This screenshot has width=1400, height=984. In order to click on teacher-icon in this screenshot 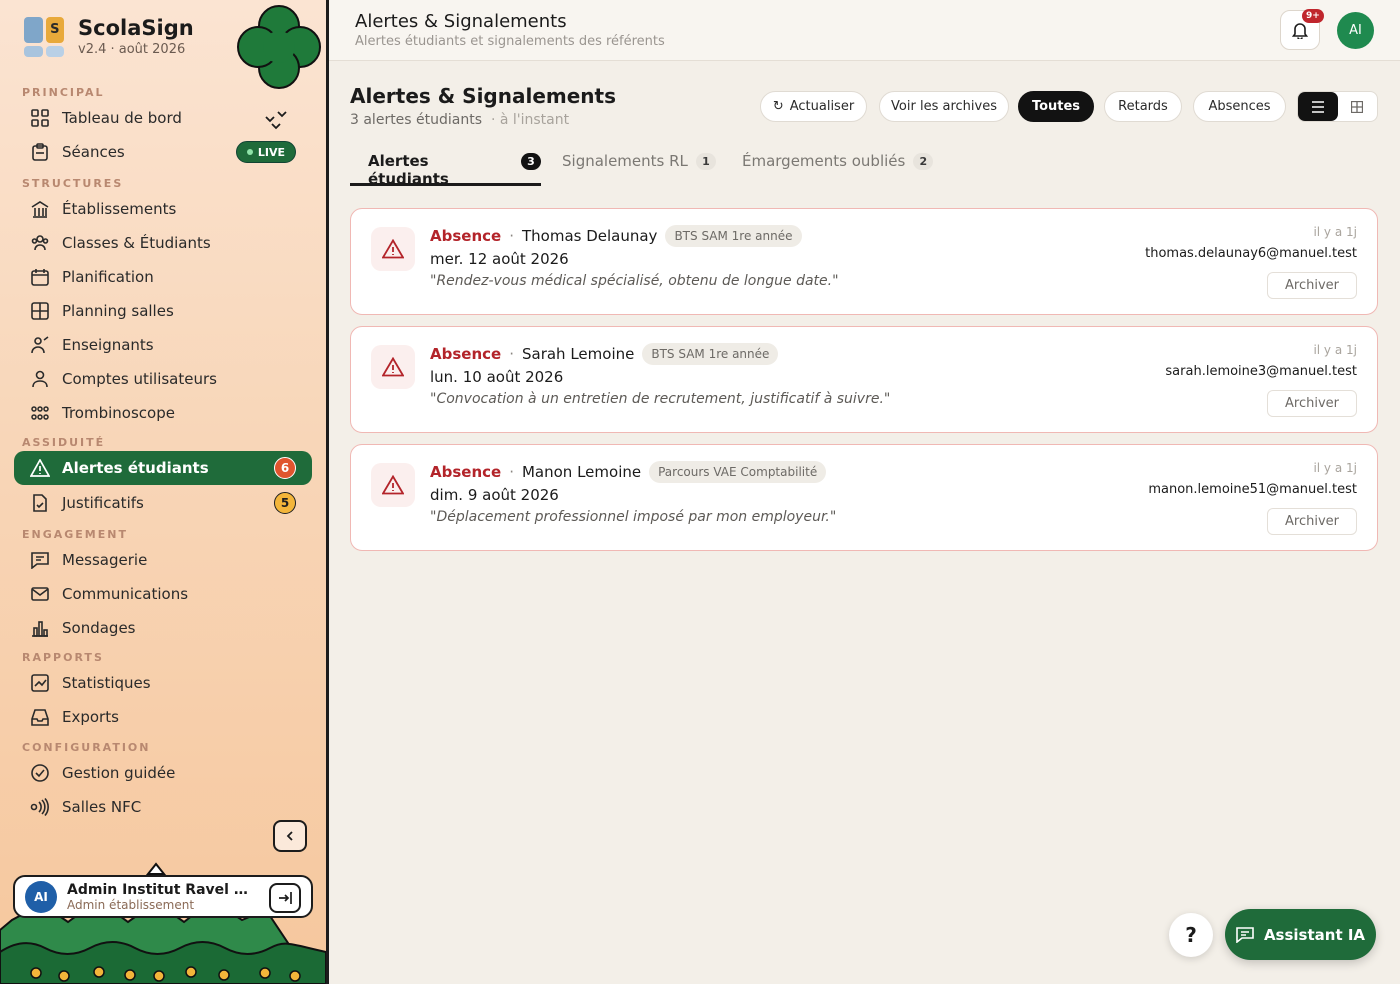, I will do `click(40, 345)`.